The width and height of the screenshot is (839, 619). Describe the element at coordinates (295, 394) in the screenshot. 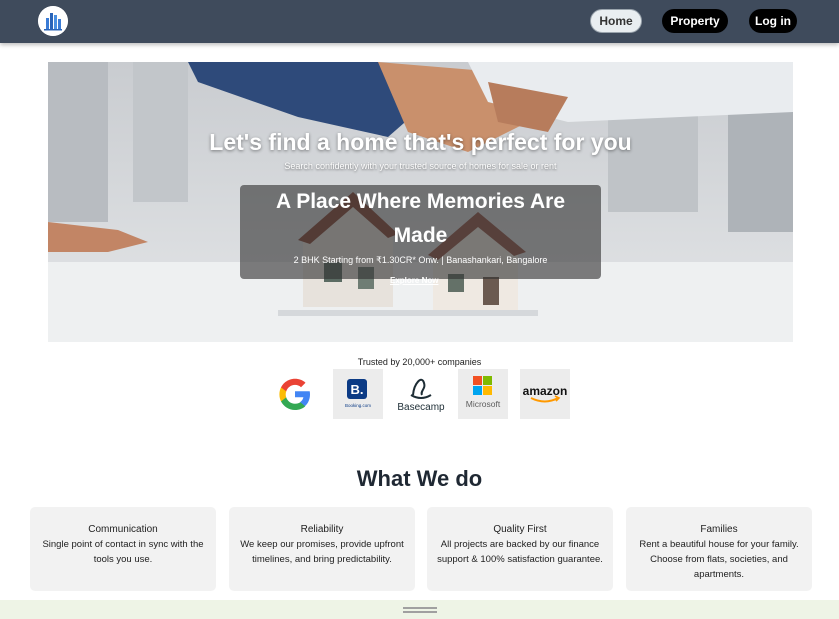

I see `google-logo-icon` at that location.